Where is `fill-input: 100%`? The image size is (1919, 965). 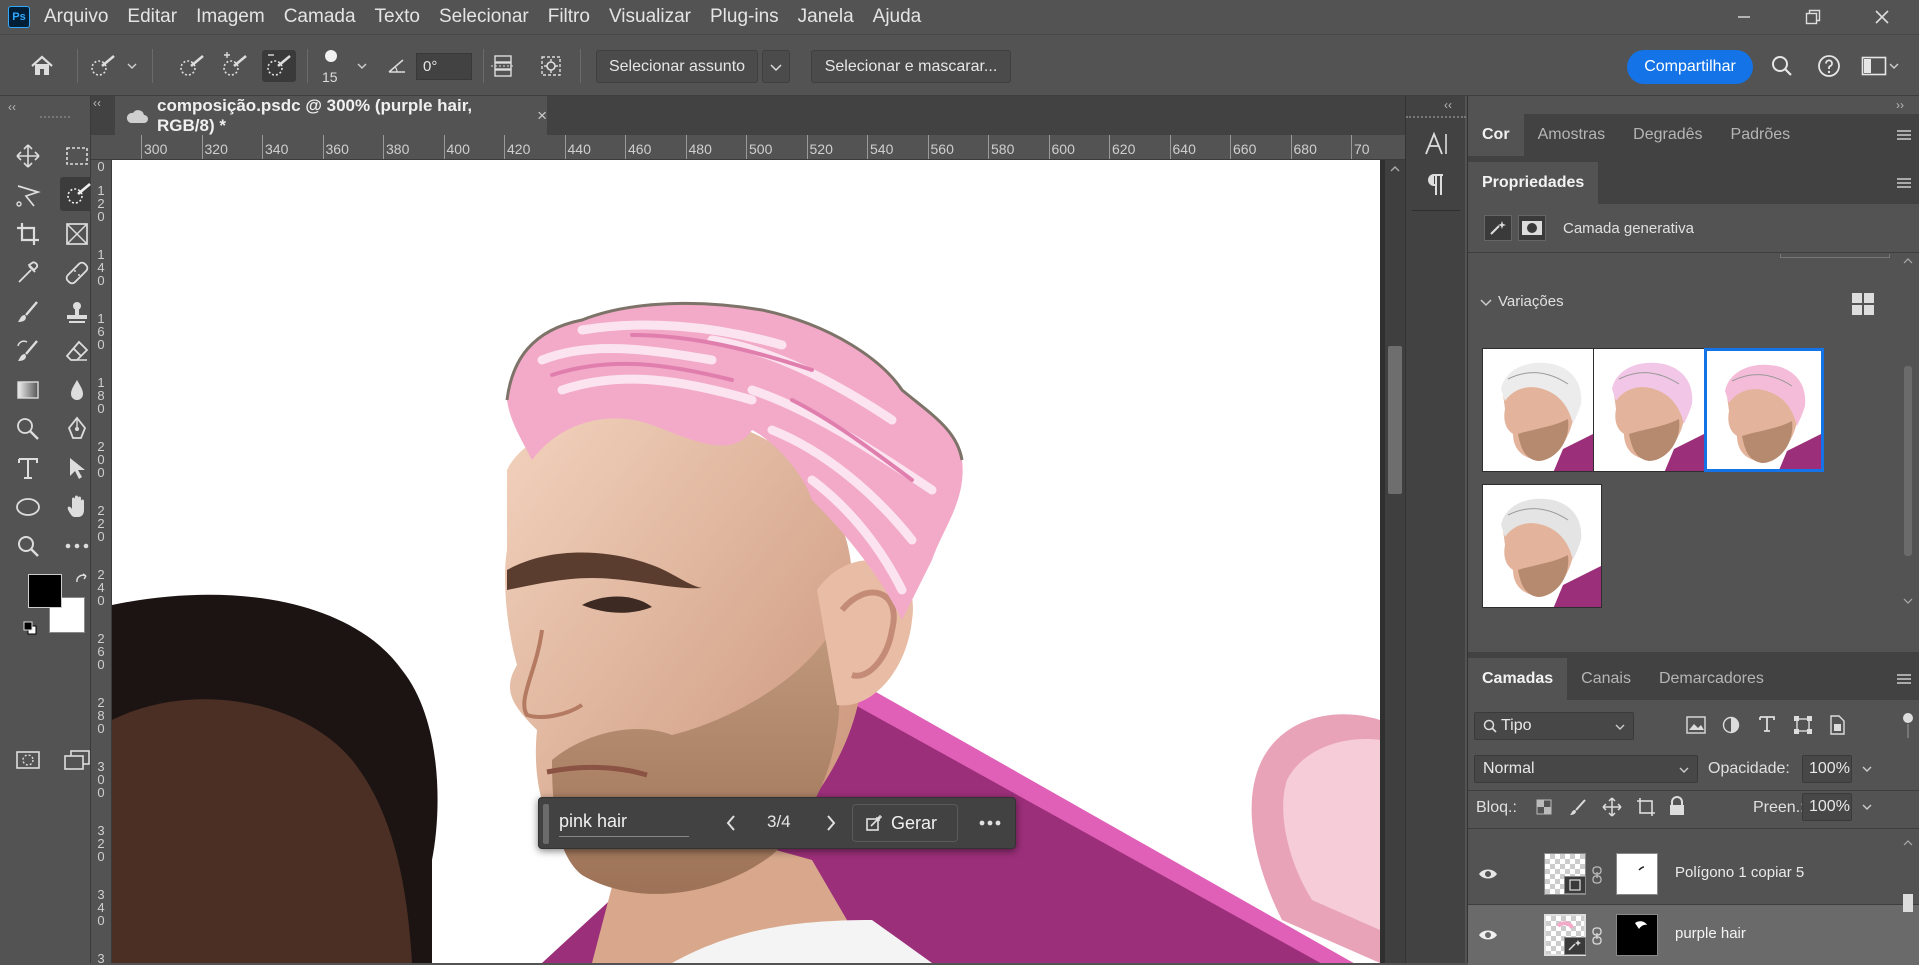 fill-input: 100% is located at coordinates (1827, 807).